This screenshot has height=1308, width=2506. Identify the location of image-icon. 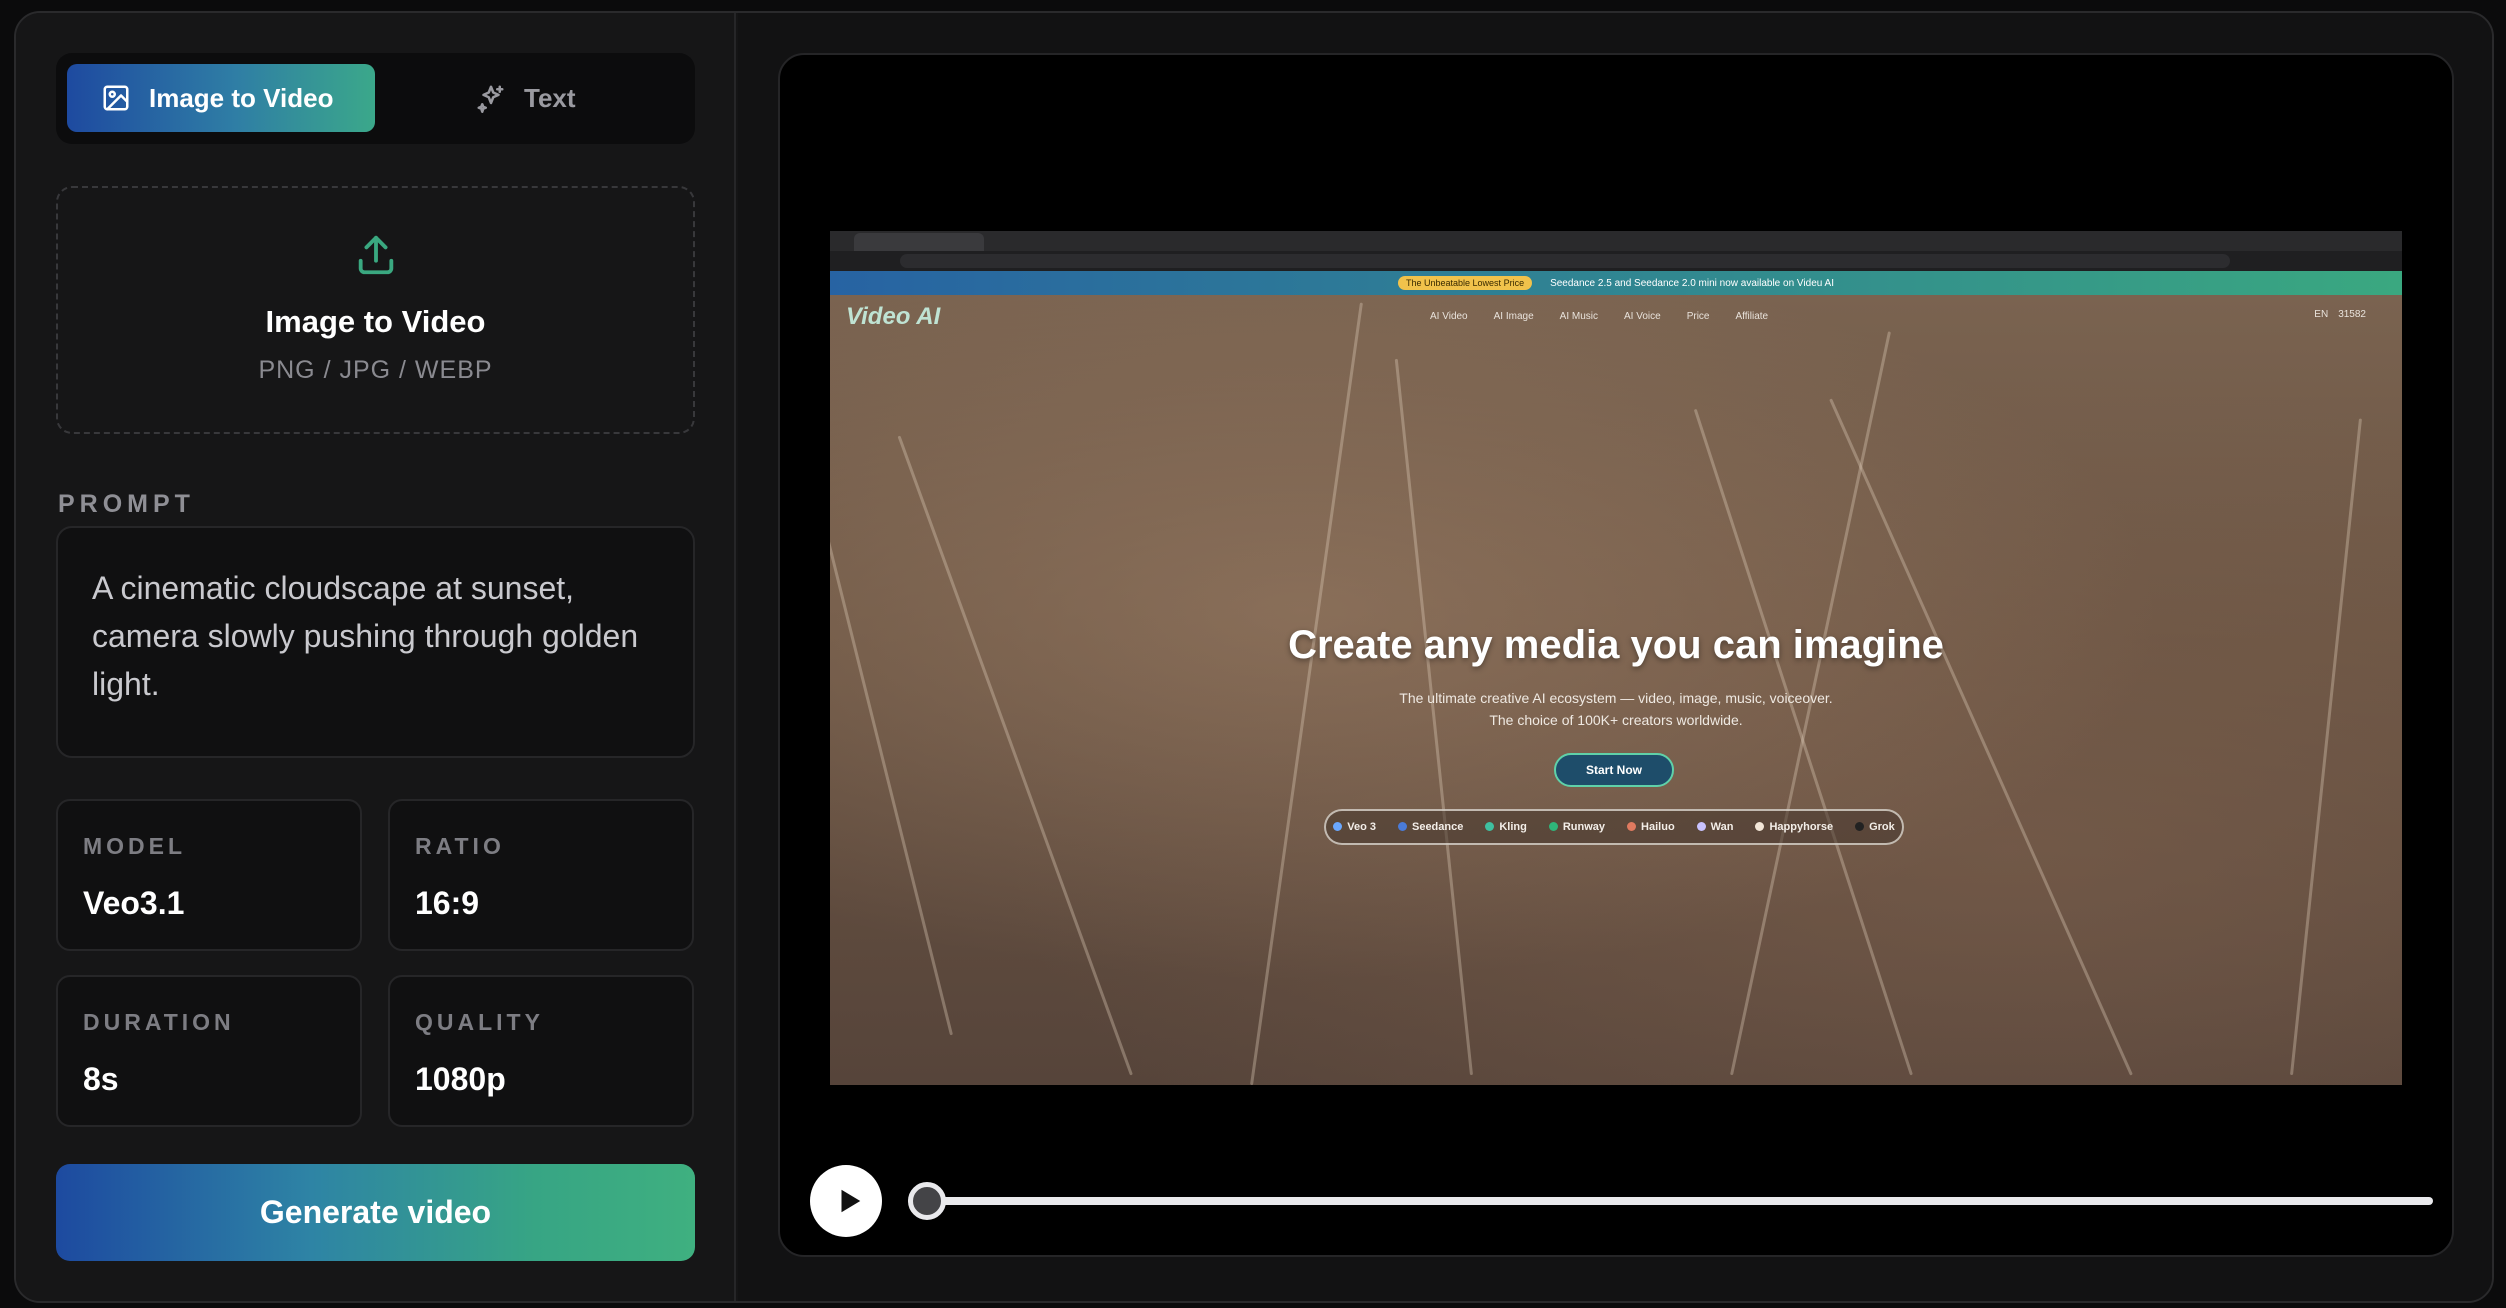
(116, 98).